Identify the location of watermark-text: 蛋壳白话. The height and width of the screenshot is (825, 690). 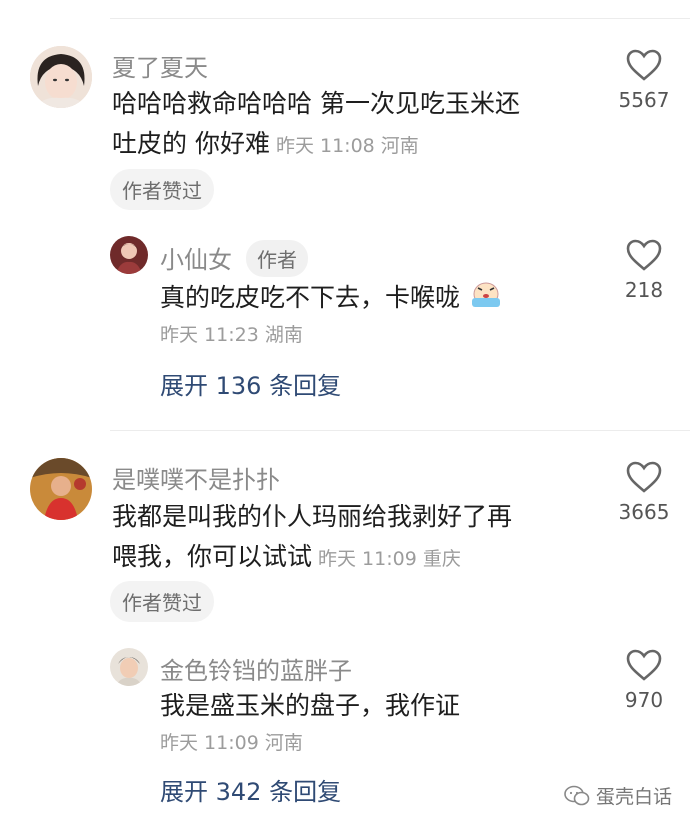
(633, 797).